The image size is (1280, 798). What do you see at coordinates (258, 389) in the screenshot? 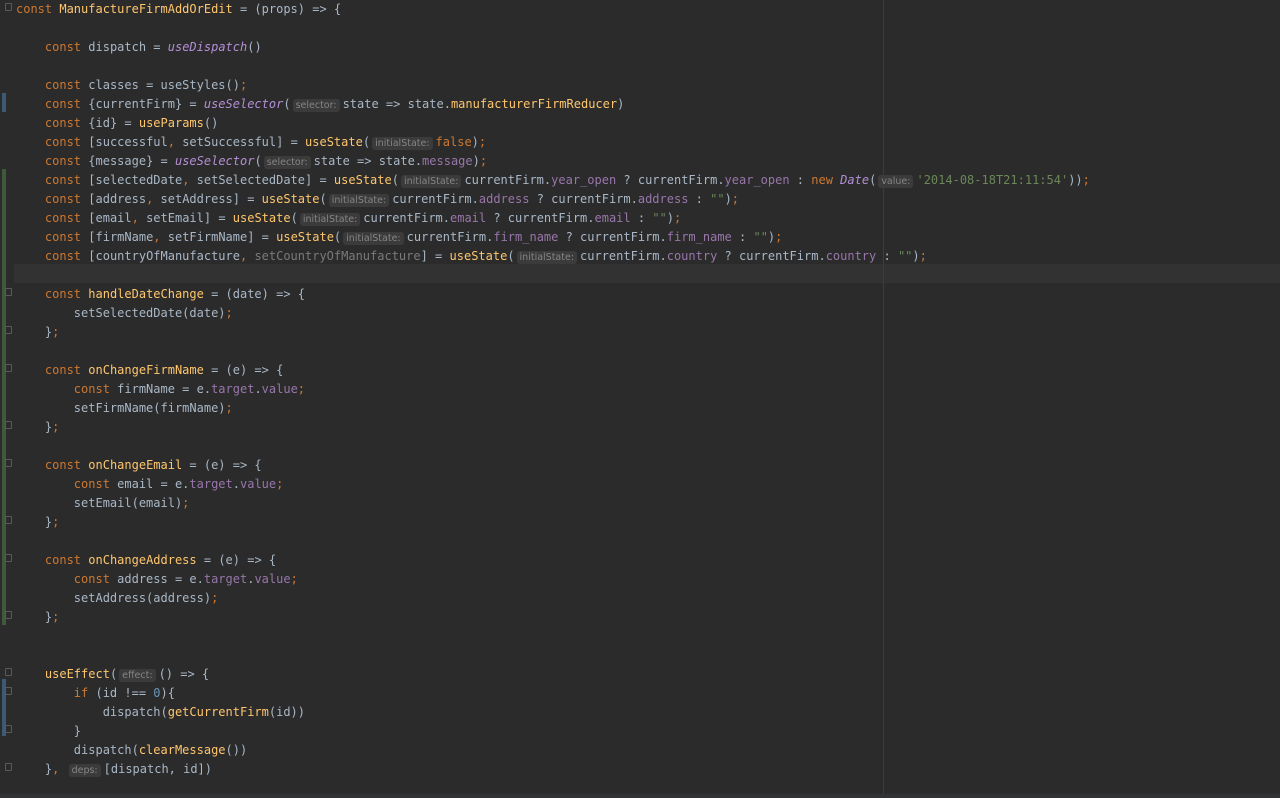
I see `code-text: .` at bounding box center [258, 389].